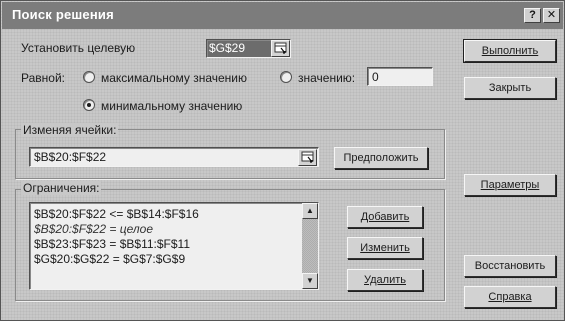 This screenshot has width=565, height=321. I want to click on change-button-label: Изменить, so click(385, 248).